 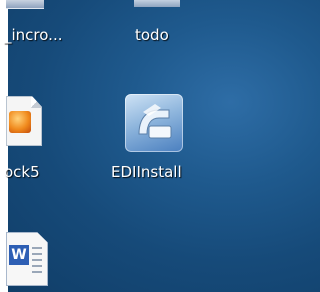 I want to click on desktop-icon-label: ock5, so click(x=22, y=172).